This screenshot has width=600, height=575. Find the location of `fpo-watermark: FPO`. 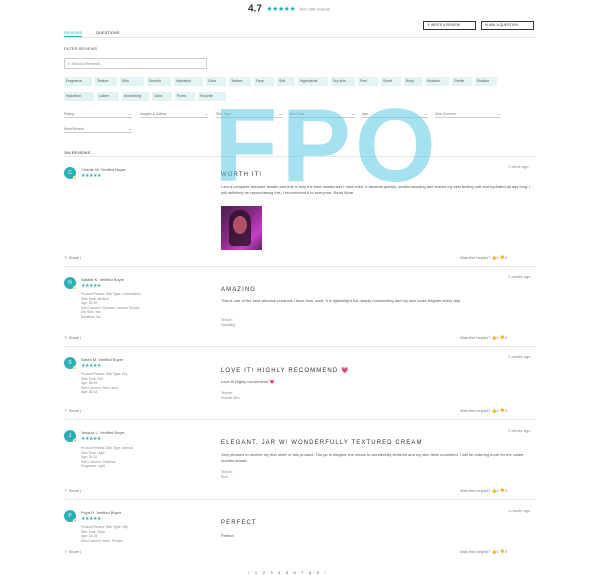

fpo-watermark: FPO is located at coordinates (327, 146).